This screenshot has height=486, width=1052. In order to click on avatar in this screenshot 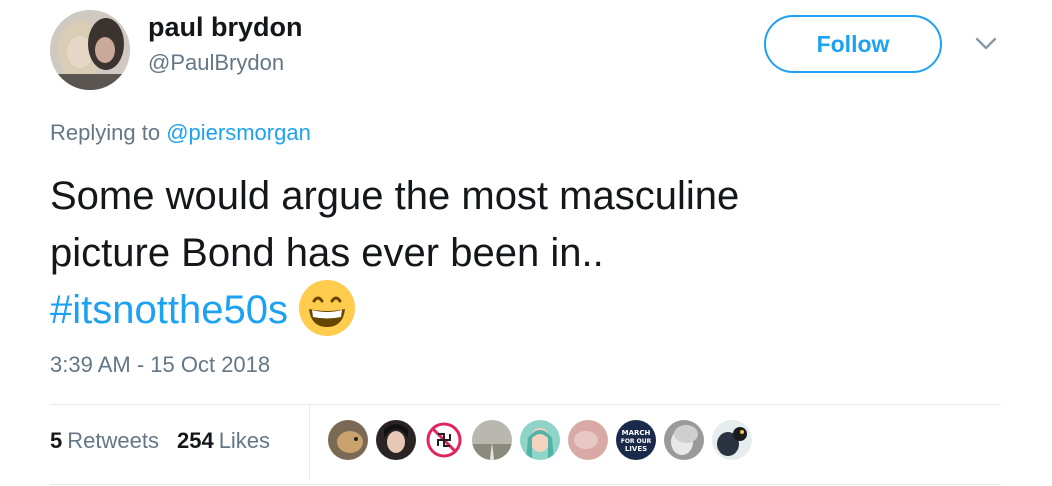, I will do `click(90, 50)`.